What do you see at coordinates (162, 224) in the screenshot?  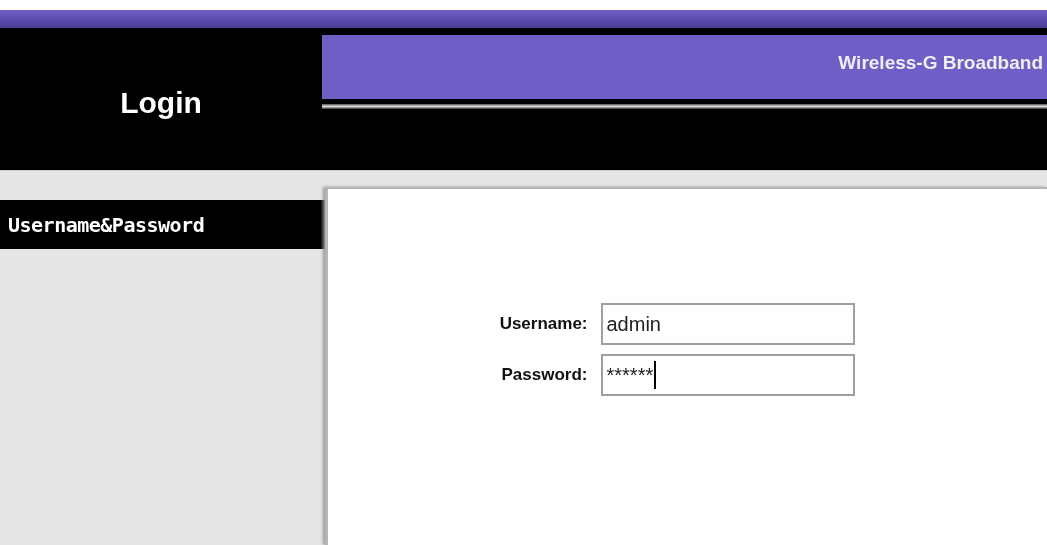 I see `sidebar-item: Username&Password` at bounding box center [162, 224].